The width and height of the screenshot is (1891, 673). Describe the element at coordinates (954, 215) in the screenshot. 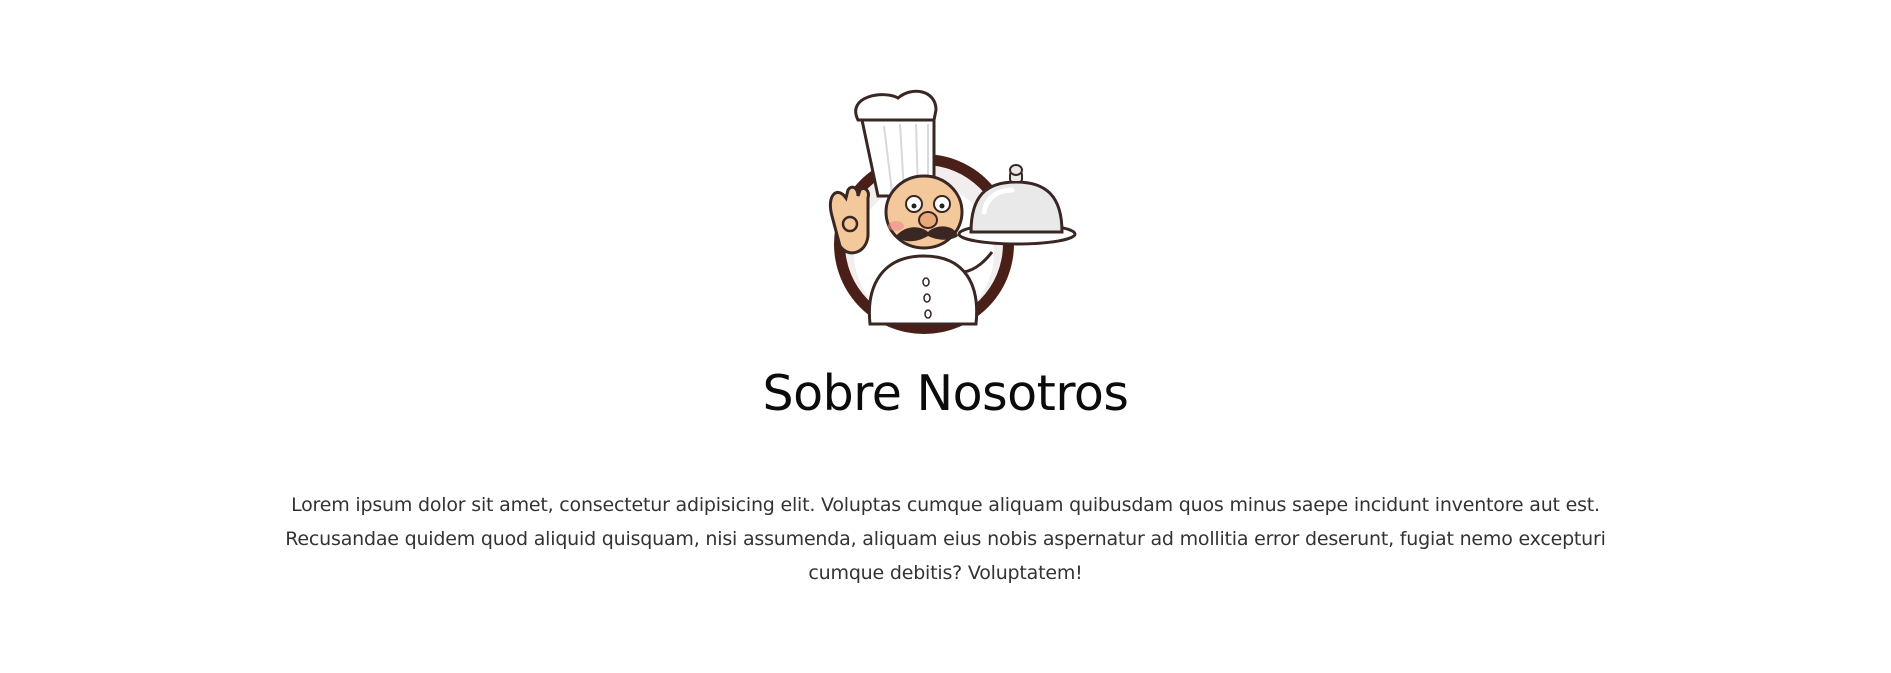

I see `chef-logo-icon` at that location.